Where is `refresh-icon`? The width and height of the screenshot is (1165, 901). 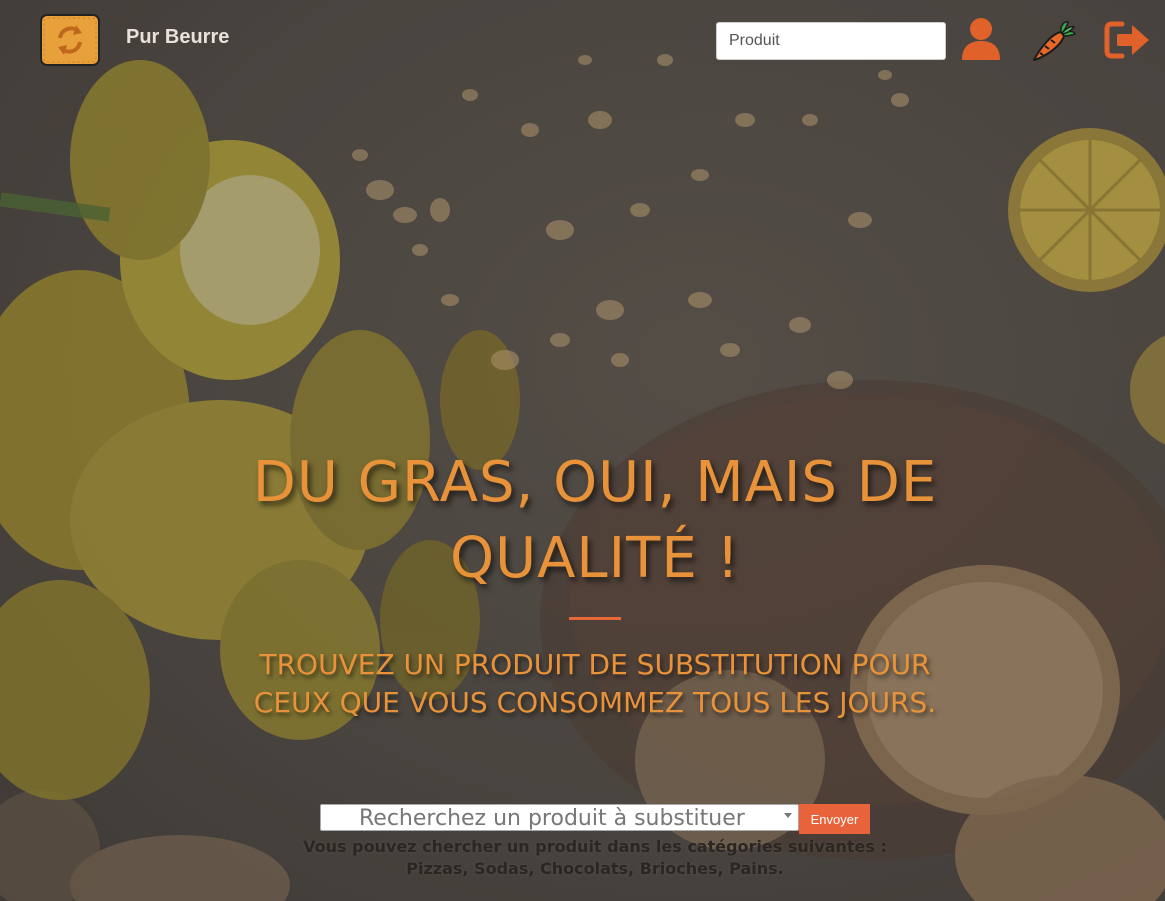
refresh-icon is located at coordinates (70, 40).